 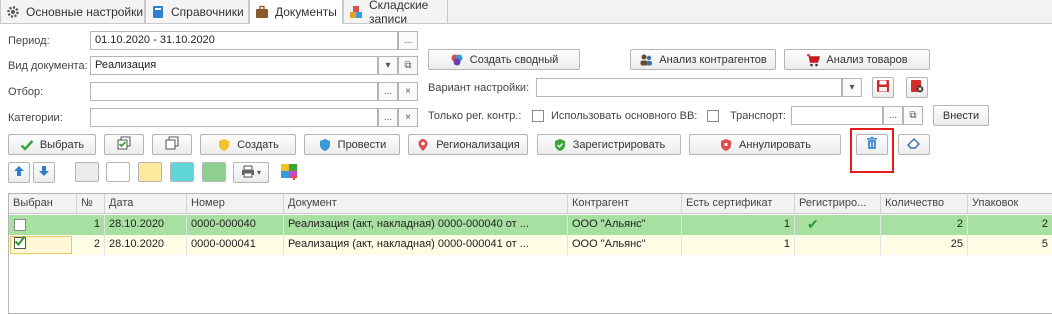 What do you see at coordinates (713, 59) in the screenshot?
I see `button-label: Анализ контрагентов` at bounding box center [713, 59].